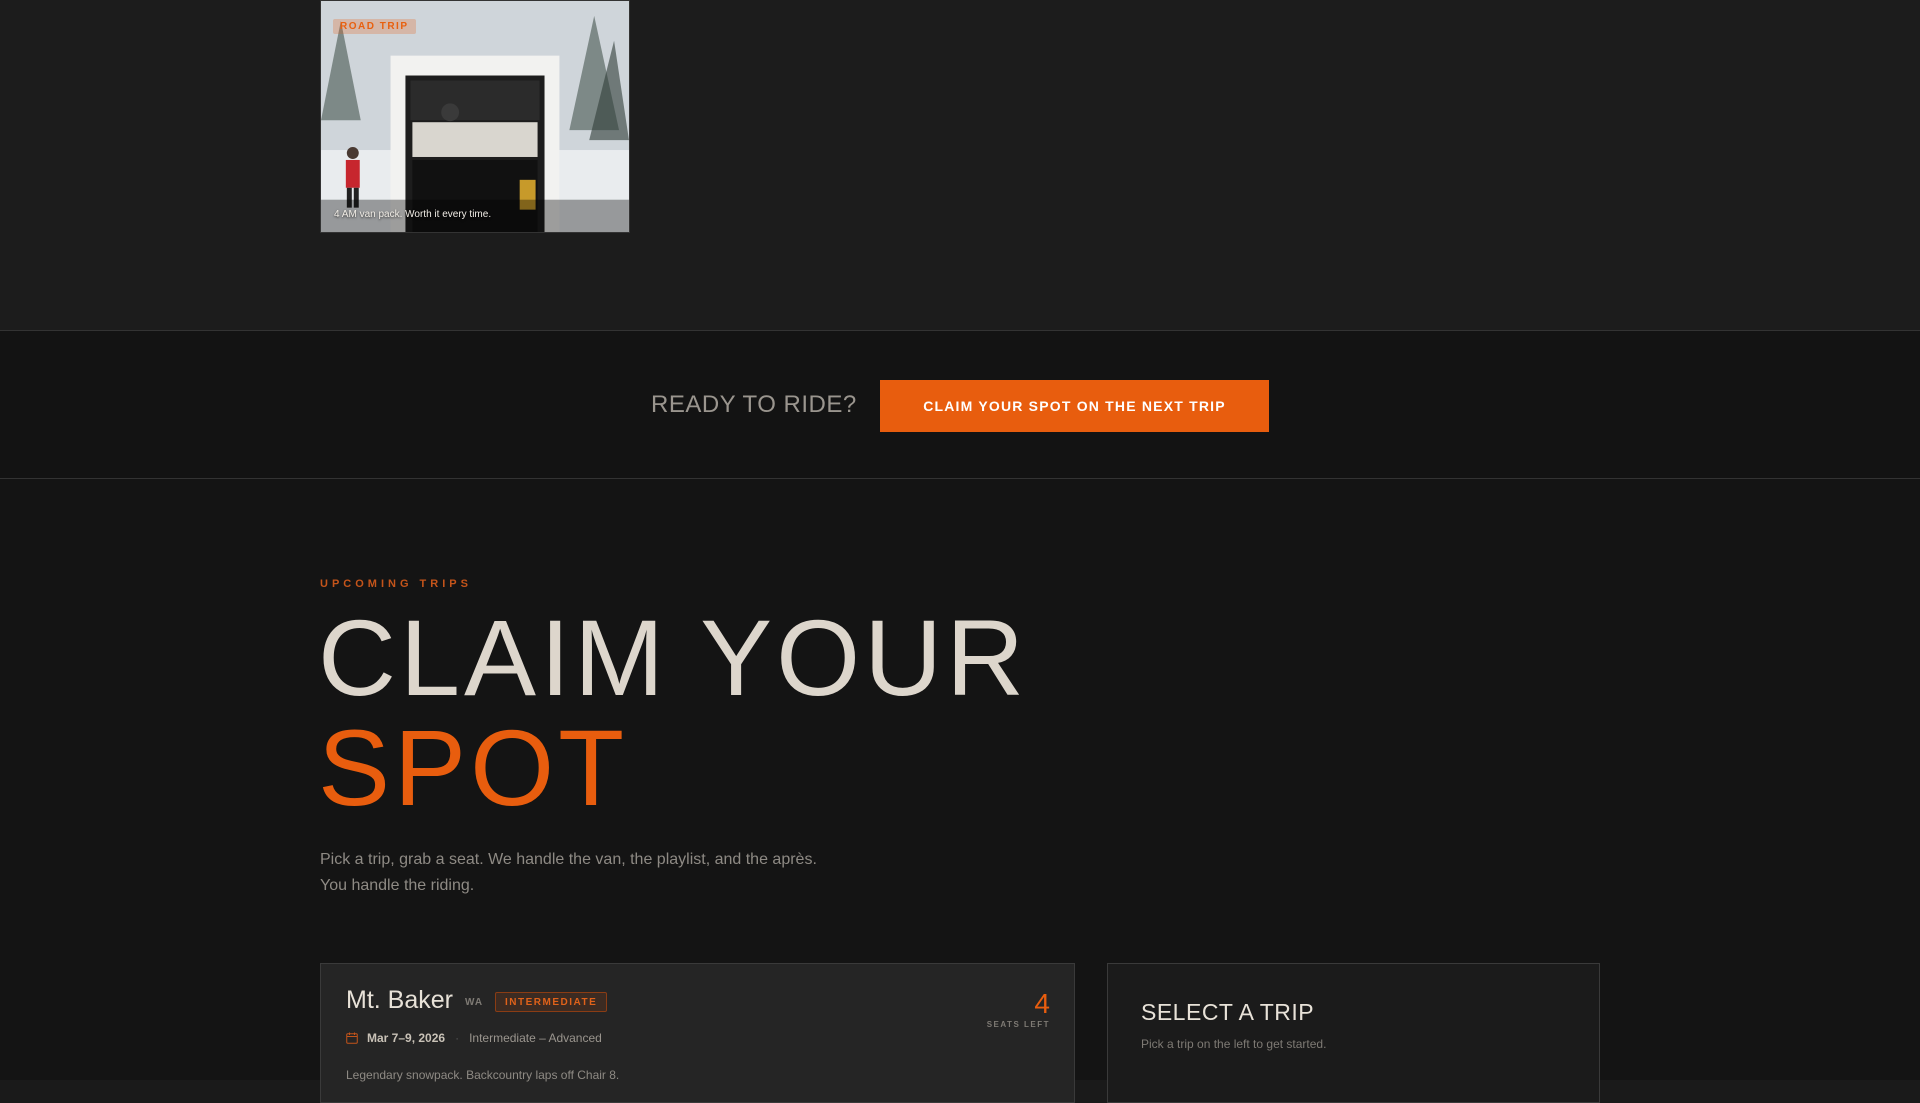  Describe the element at coordinates (413, 214) in the screenshot. I see `photo-caption: 4 AM van pack. Worth it every time.` at that location.